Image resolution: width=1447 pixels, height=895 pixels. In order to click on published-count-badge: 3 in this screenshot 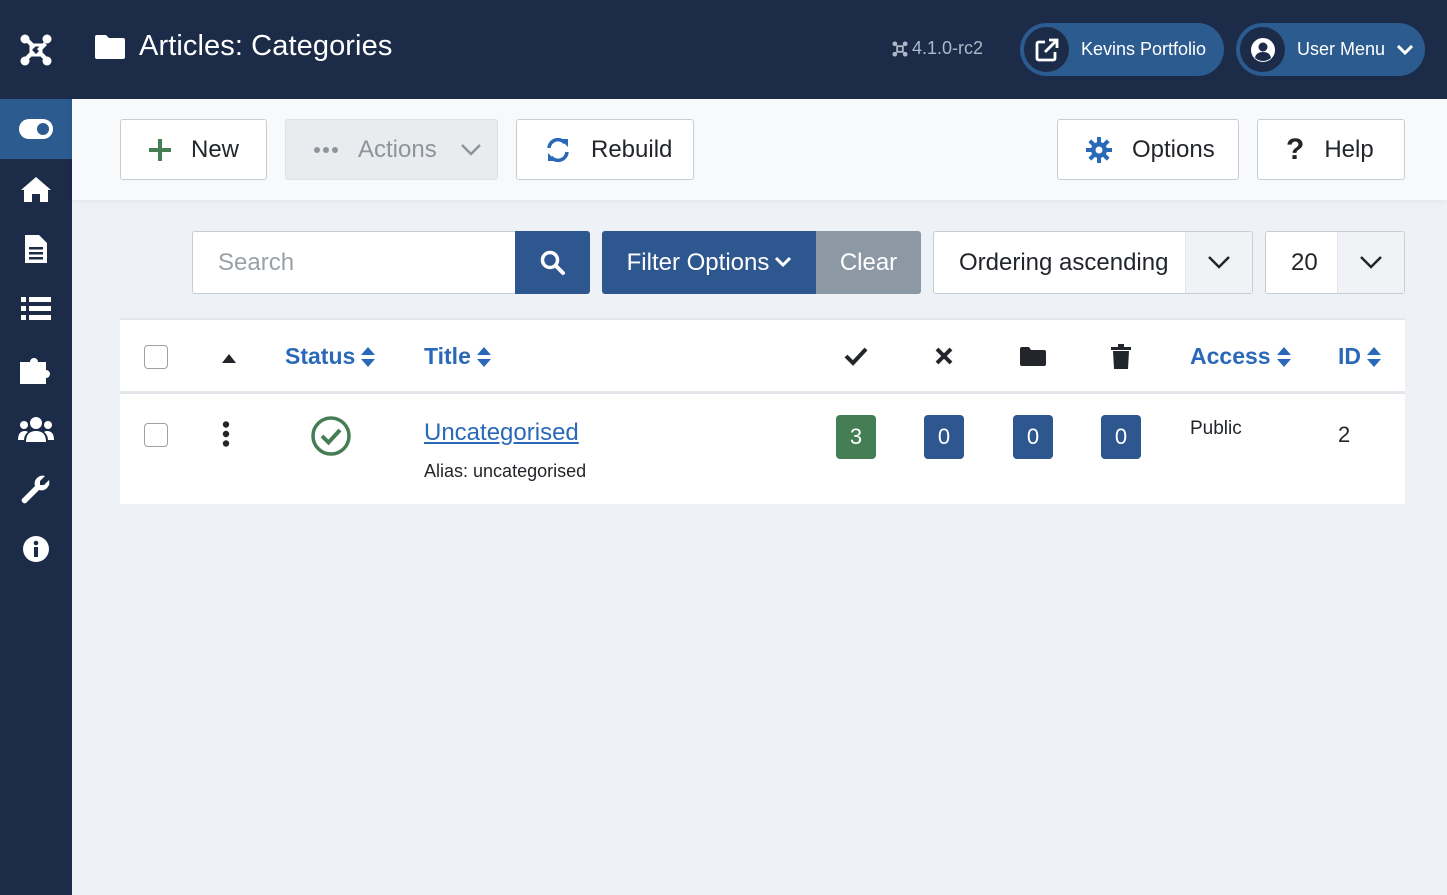, I will do `click(856, 437)`.